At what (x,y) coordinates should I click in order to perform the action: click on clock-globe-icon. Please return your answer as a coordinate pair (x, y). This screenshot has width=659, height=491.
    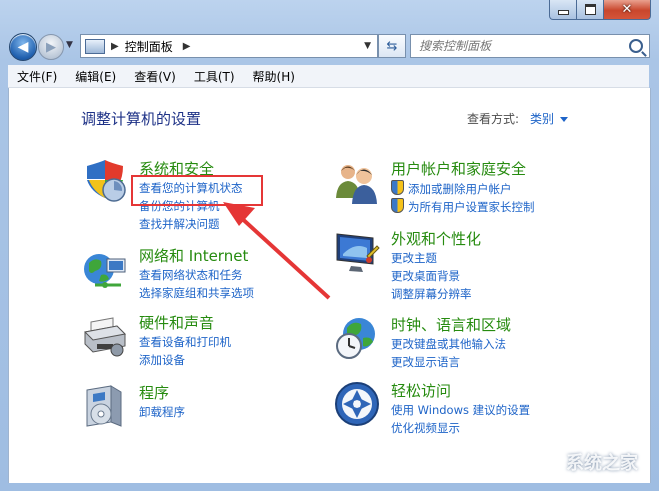
    Looking at the image, I should click on (357, 338).